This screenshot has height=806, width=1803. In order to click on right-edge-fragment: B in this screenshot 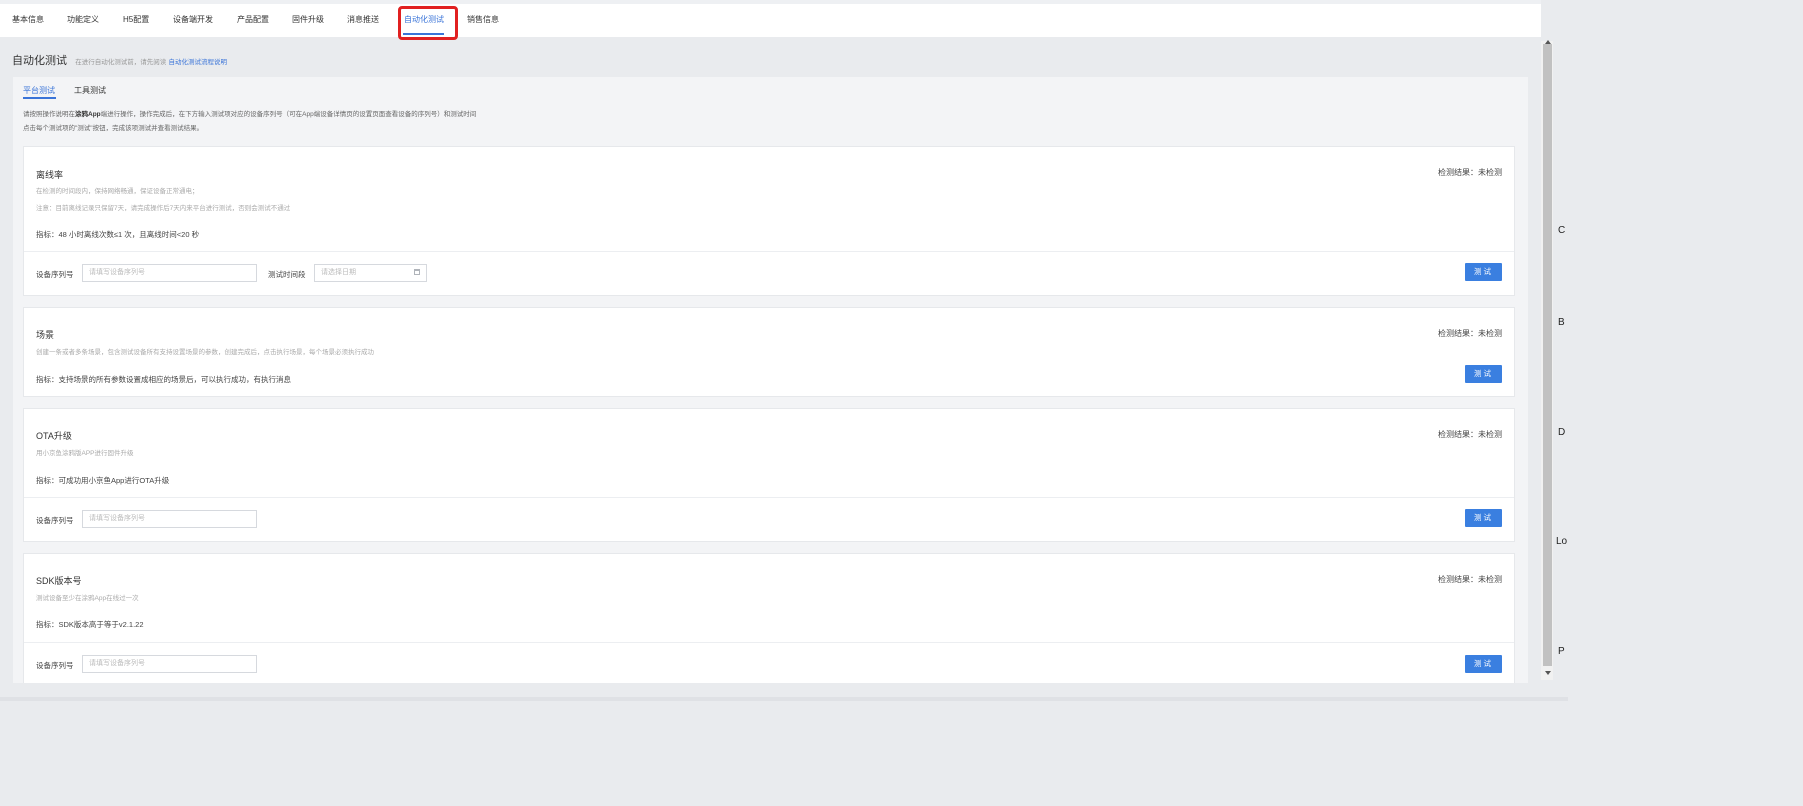, I will do `click(1561, 322)`.